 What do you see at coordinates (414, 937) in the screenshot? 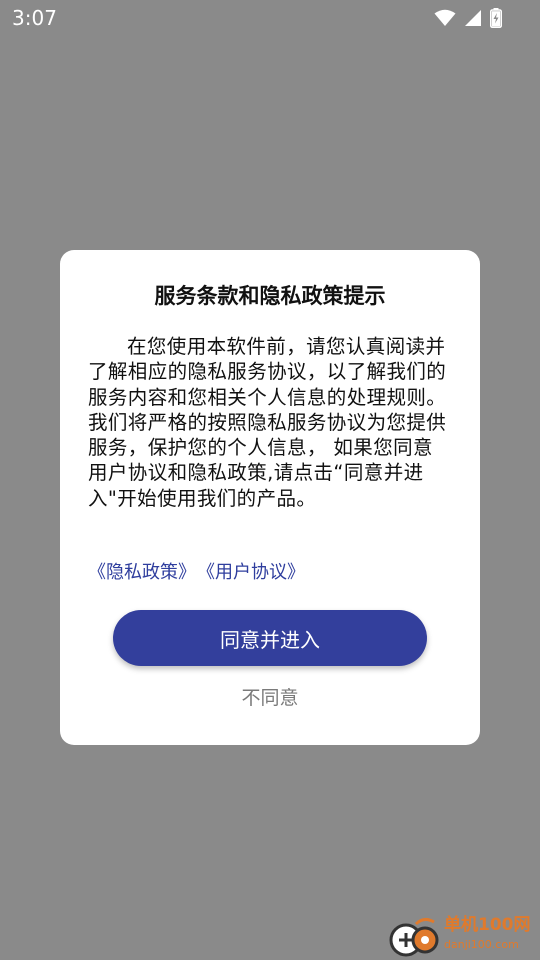
I see `watermark-logo-icon` at bounding box center [414, 937].